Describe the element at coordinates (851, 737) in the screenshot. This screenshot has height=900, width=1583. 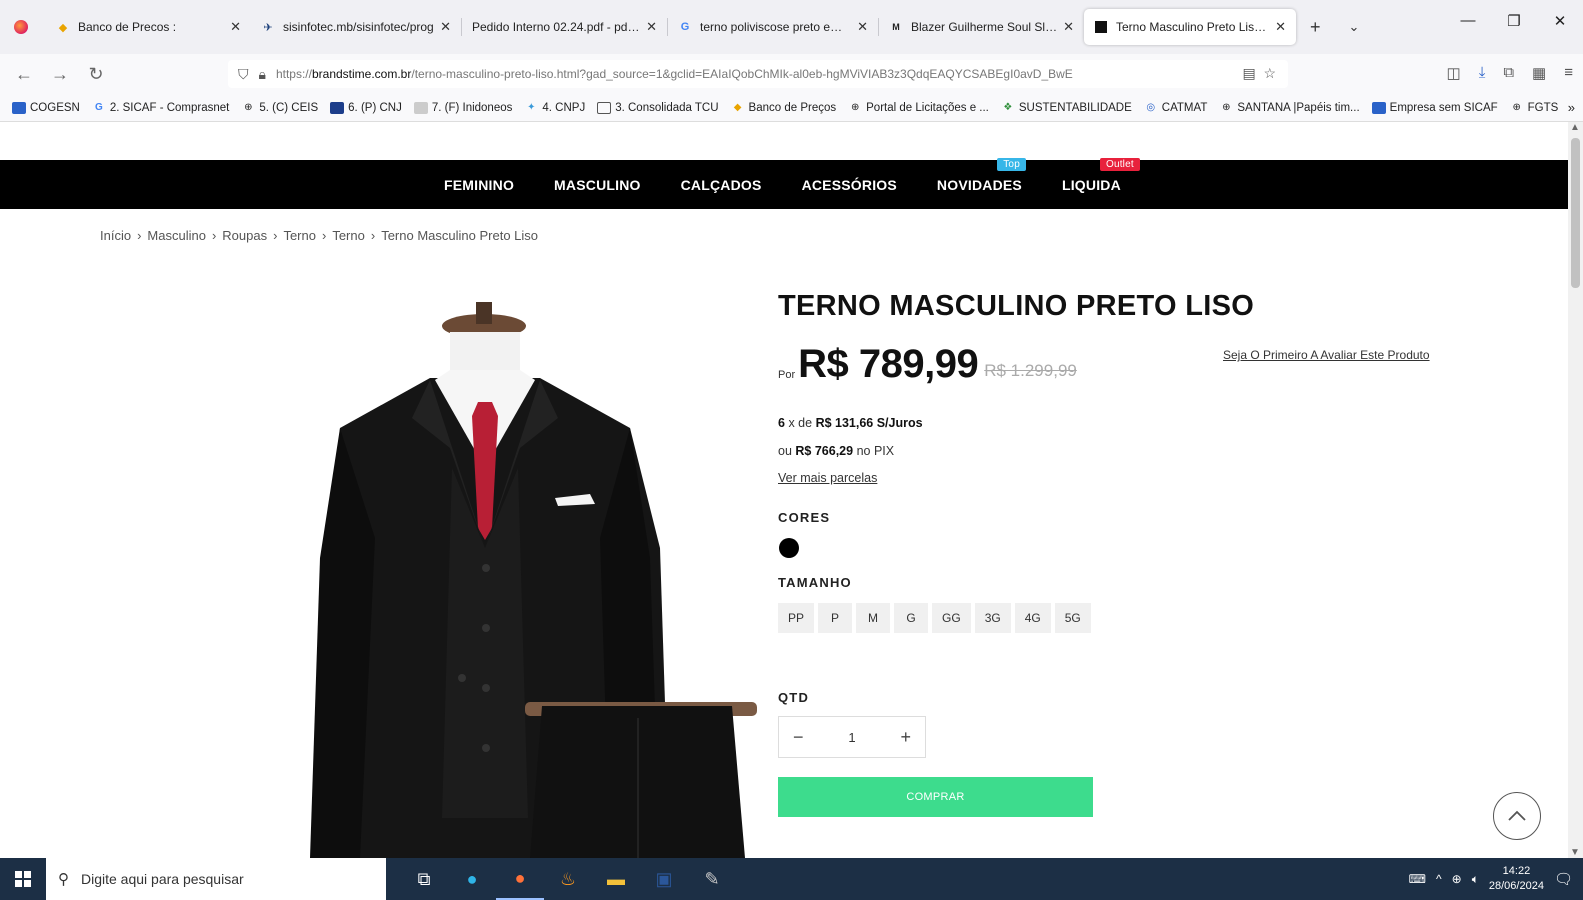
I see `qty-value: 1` at that location.